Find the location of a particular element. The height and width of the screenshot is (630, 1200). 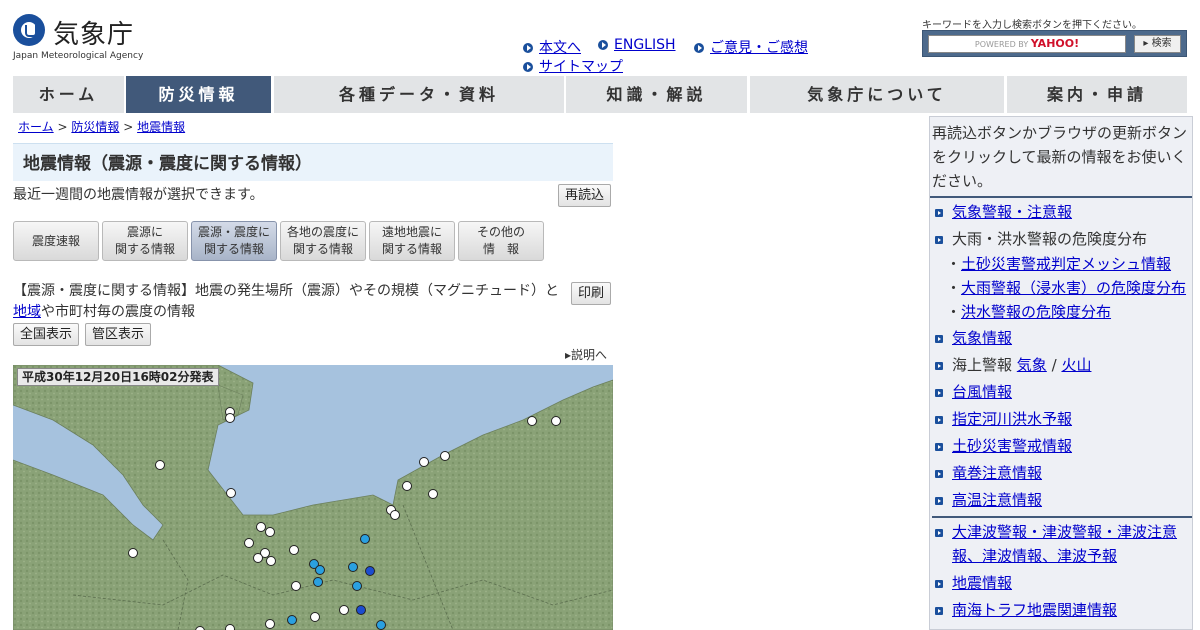

sidebar-item-heat: 高温注意情報 is located at coordinates (1062, 499).